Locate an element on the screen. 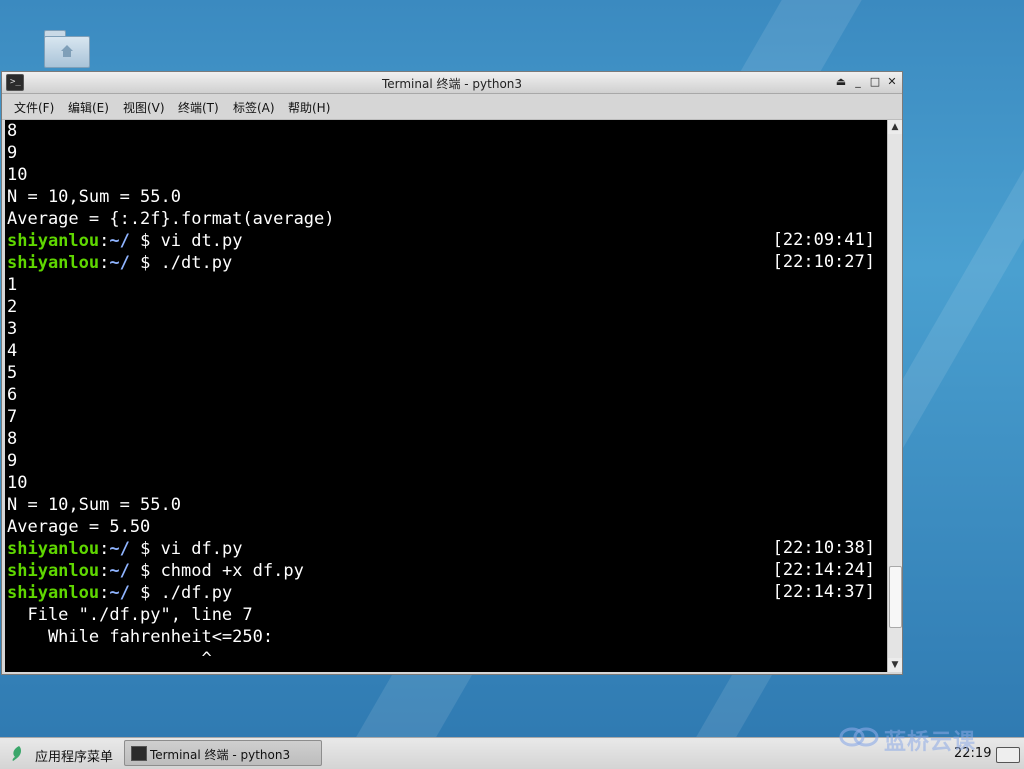 The image size is (1024, 769). prompt-line: shiyanlou:~/ $ ./df.py is located at coordinates (119, 593).